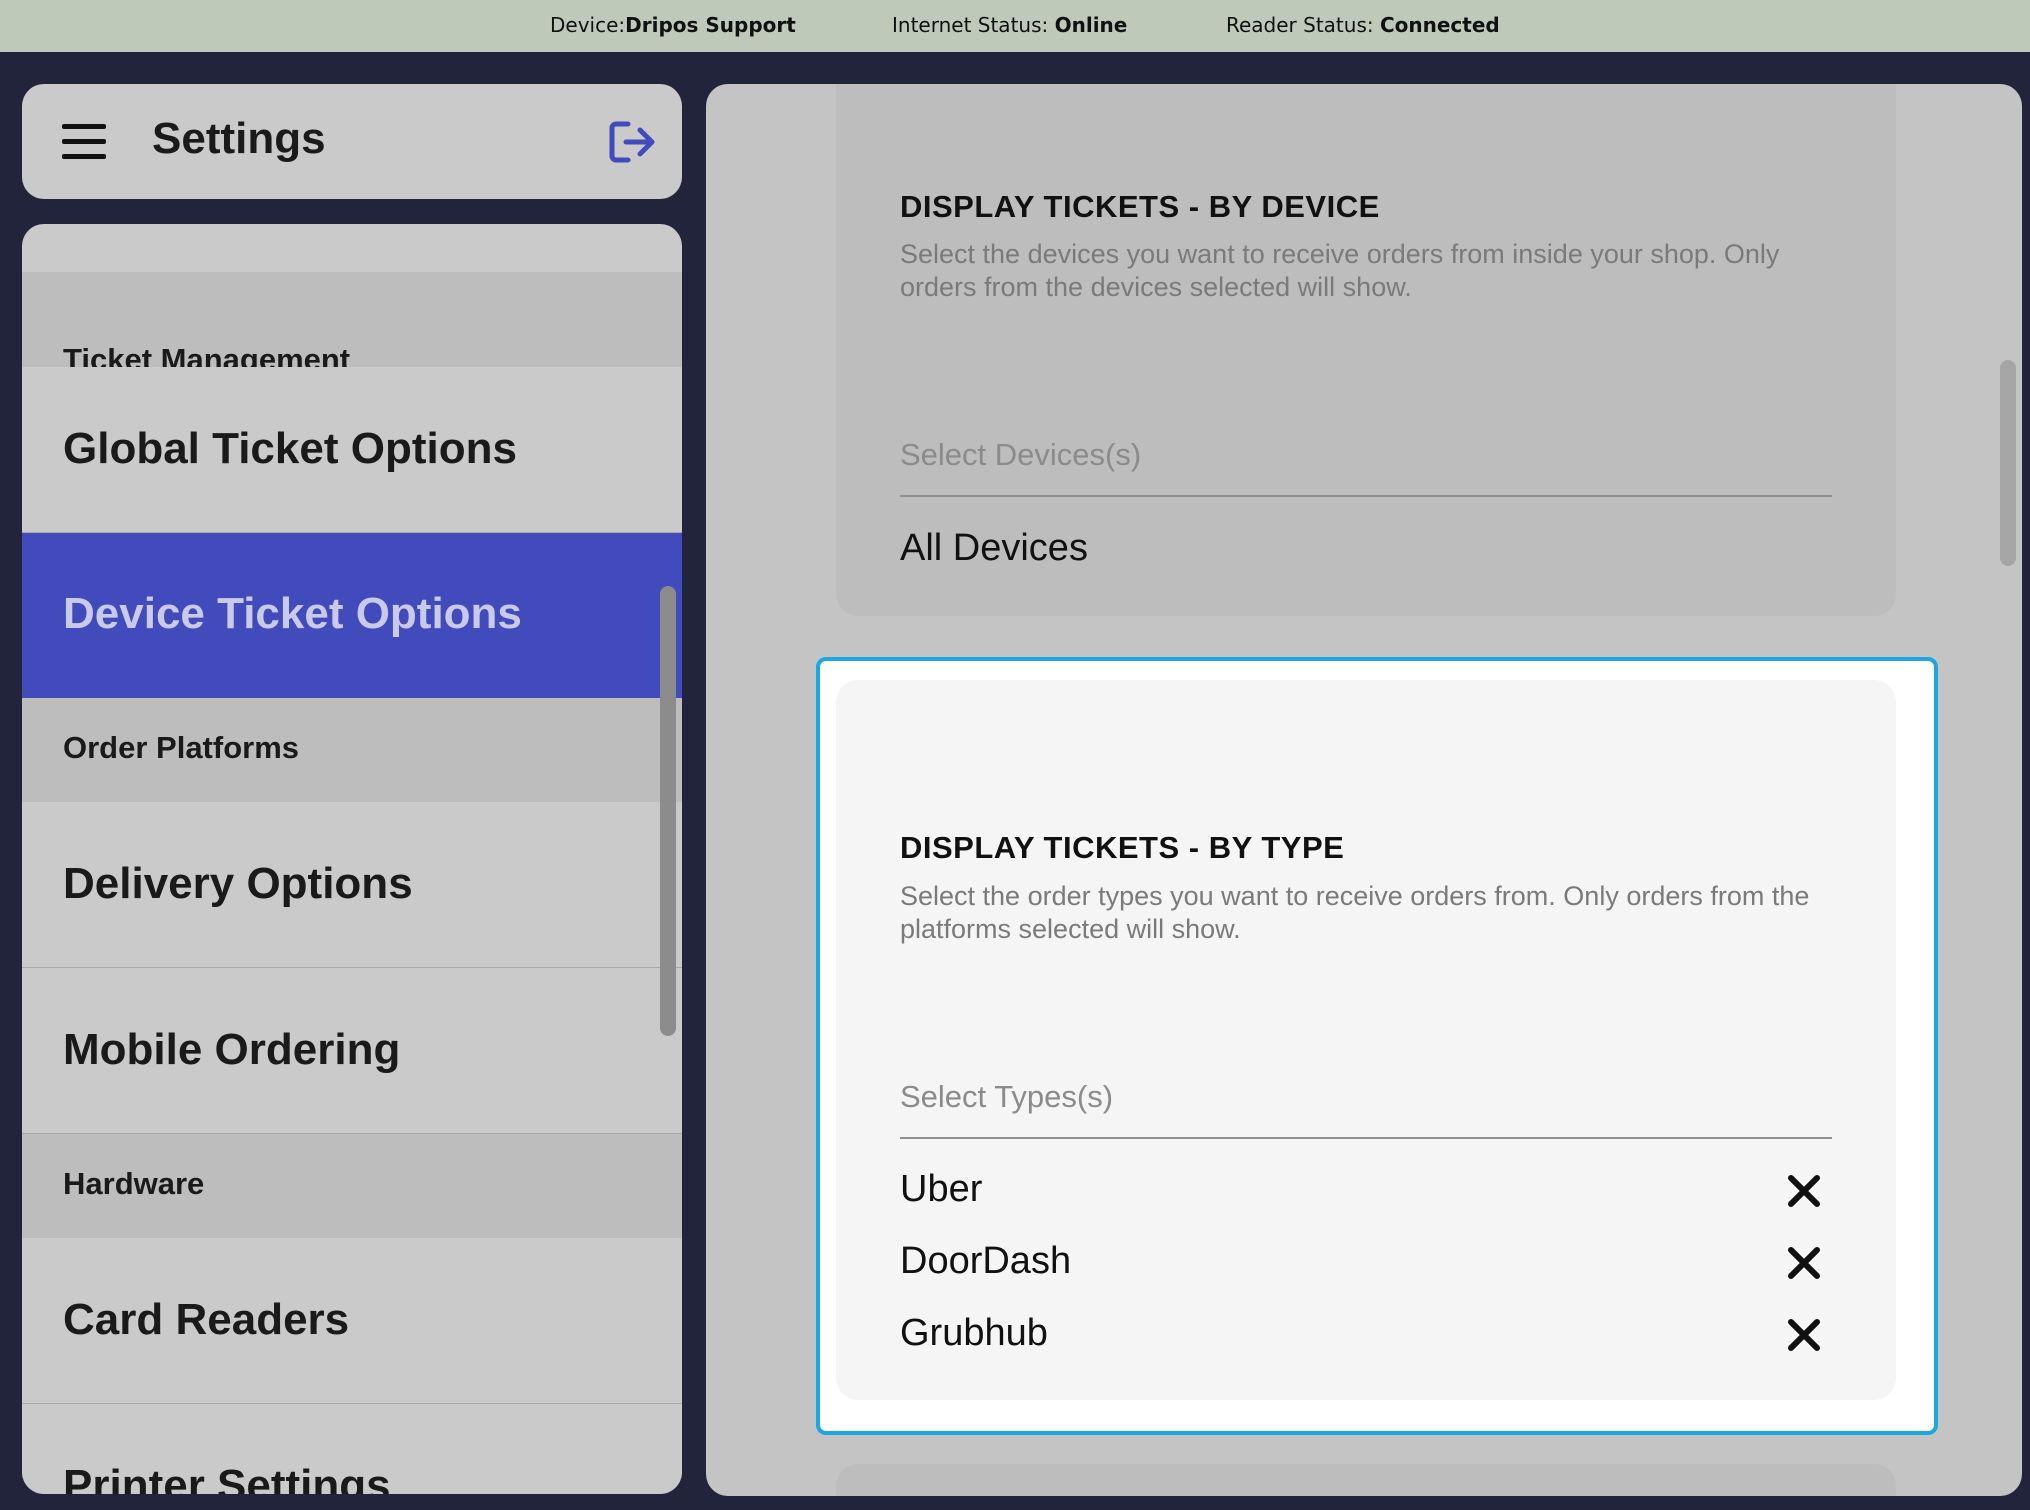  I want to click on selected-type-uber: Uber, so click(941, 1189).